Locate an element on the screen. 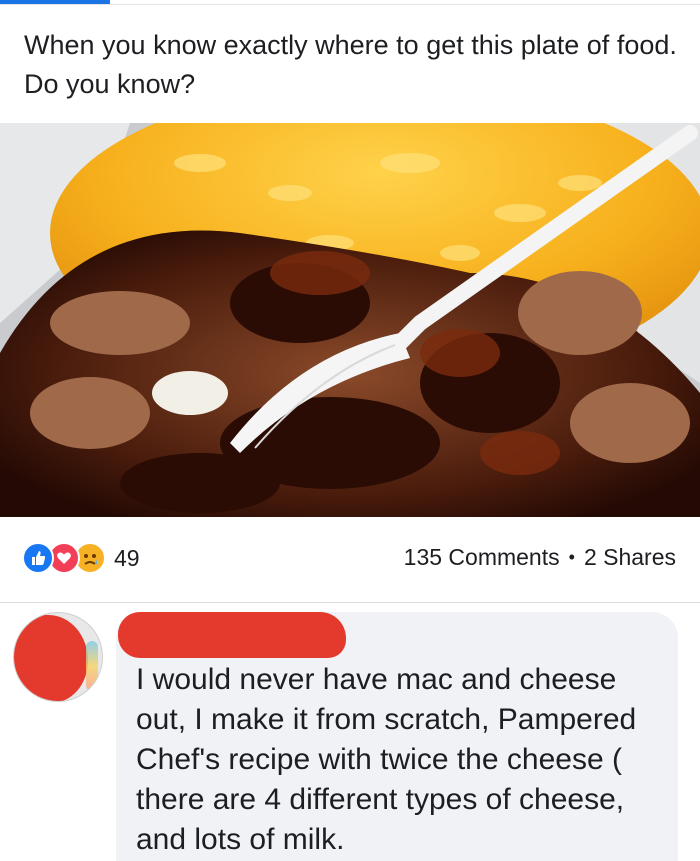 Image resolution: width=700 pixels, height=861 pixels. commenter-avatar is located at coordinates (58, 657).